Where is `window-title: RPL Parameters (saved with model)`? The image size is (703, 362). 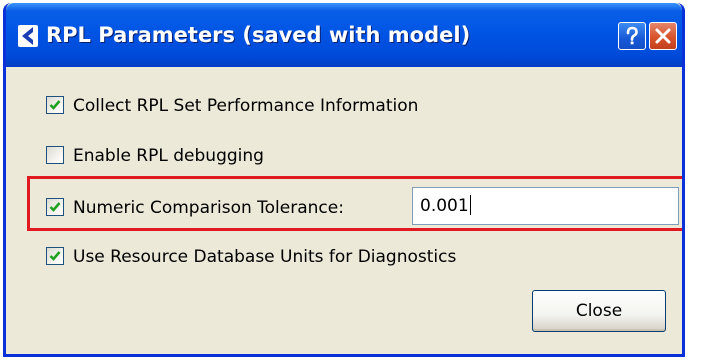
window-title: RPL Parameters (saved with model) is located at coordinates (258, 35).